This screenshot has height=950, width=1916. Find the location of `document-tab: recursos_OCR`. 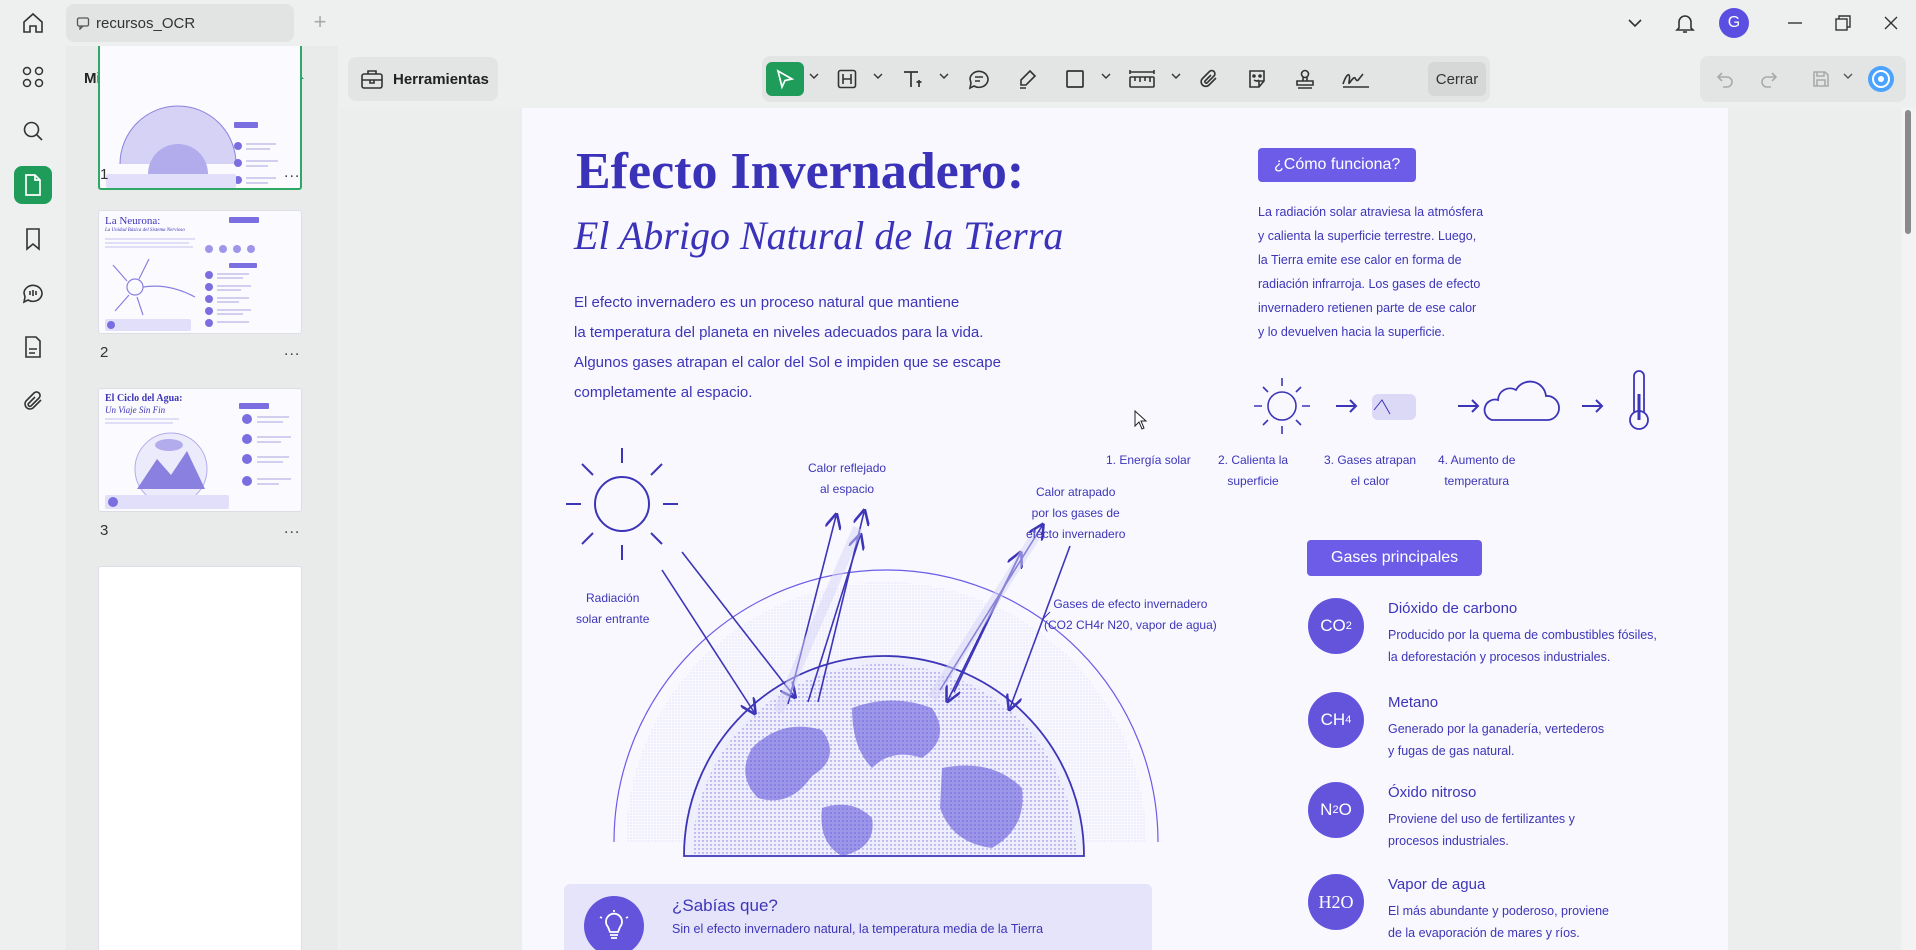

document-tab: recursos_OCR is located at coordinates (180, 23).